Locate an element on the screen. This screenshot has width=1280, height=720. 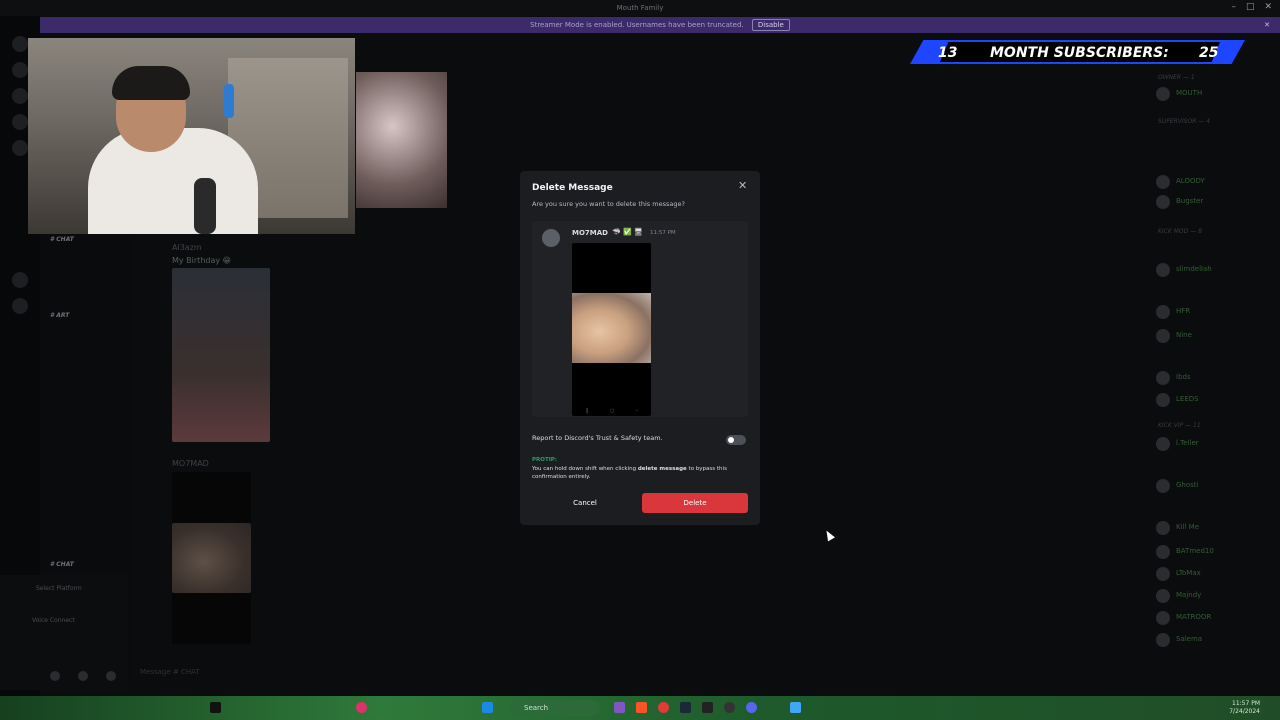
member-item: LToMax is located at coordinates (1218, 574).